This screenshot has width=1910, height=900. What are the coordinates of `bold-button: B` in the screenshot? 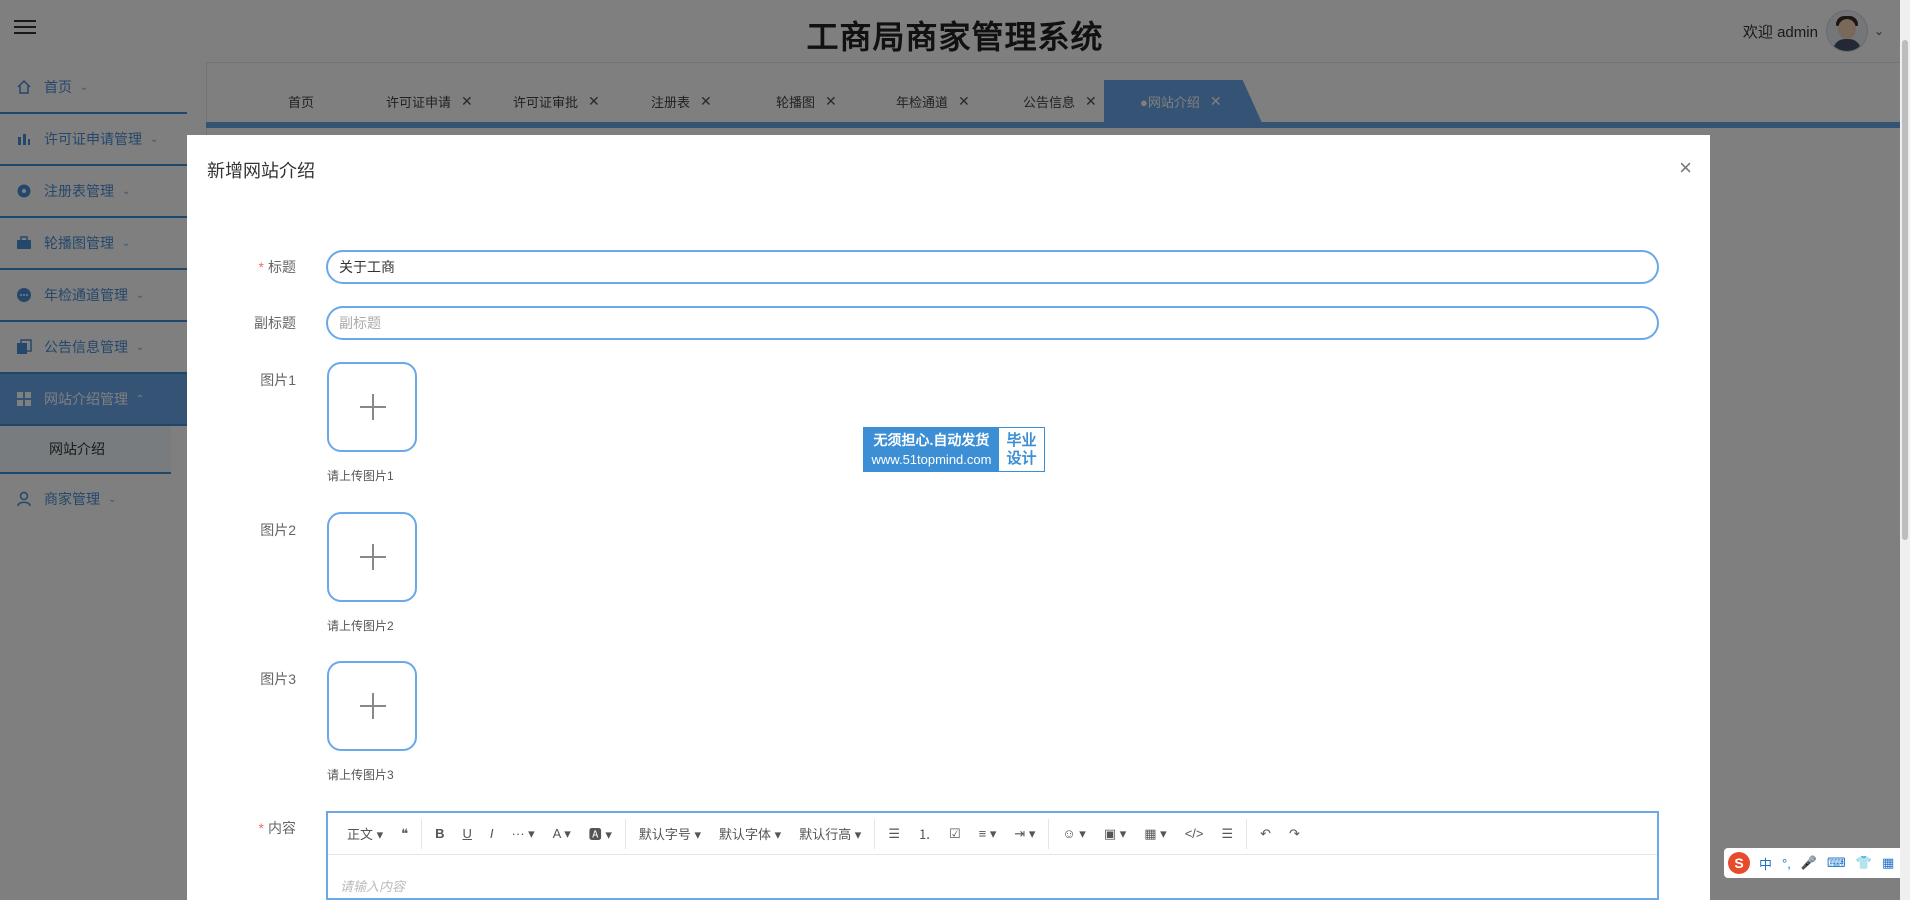 It's located at (439, 833).